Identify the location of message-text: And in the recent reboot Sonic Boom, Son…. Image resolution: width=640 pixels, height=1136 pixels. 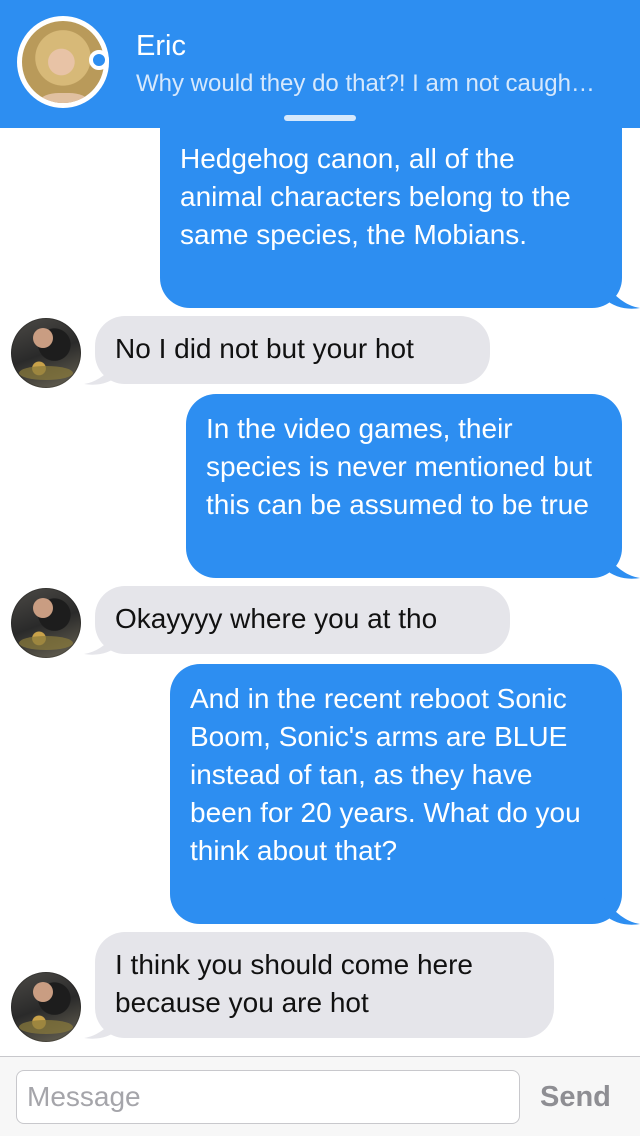
(385, 774).